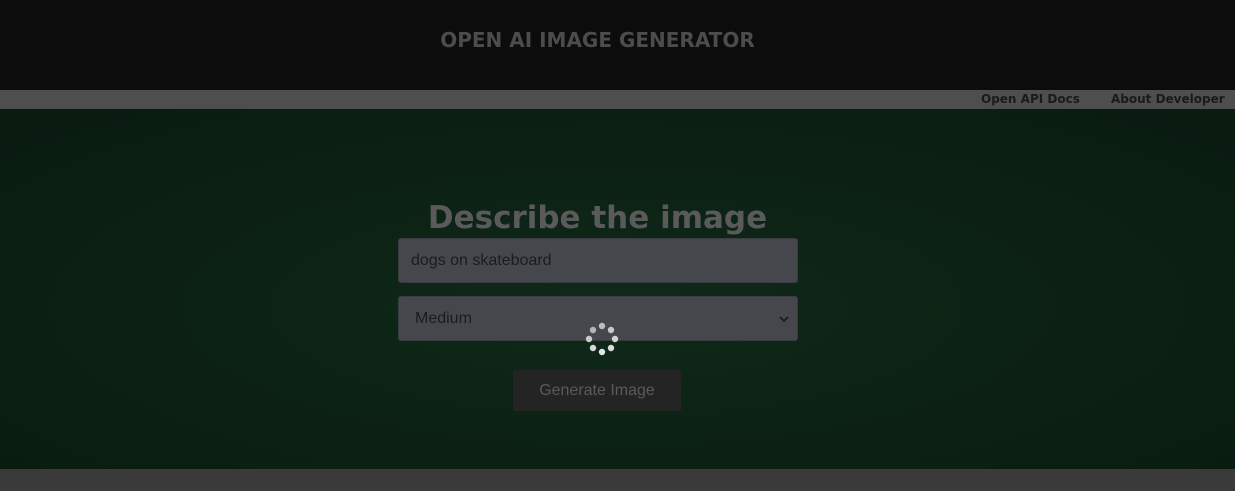 The height and width of the screenshot is (491, 1235). Describe the element at coordinates (597, 217) in the screenshot. I see `page-heading: Describe the image` at that location.